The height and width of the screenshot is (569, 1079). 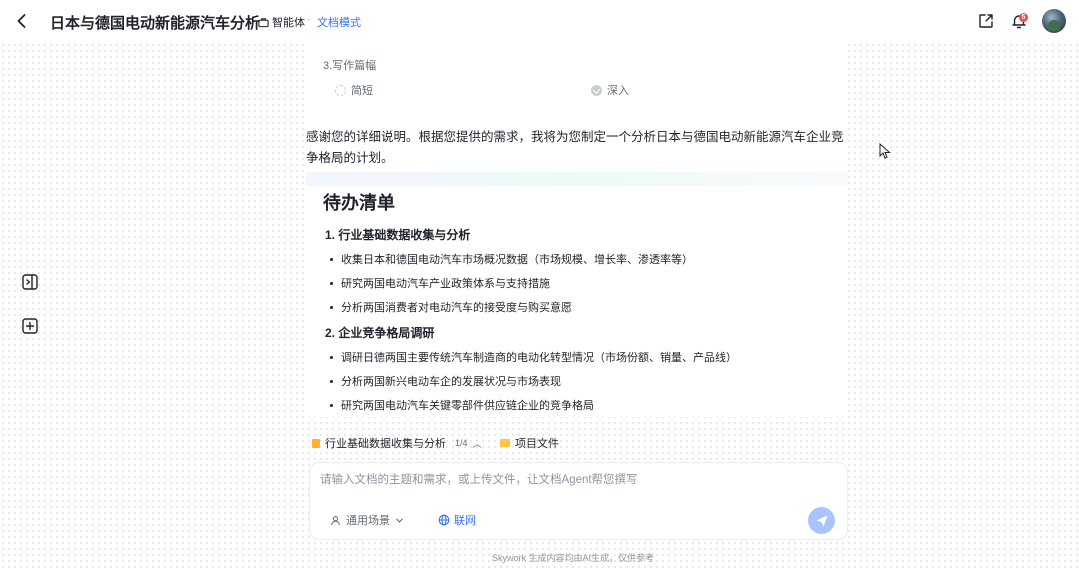 I want to click on task-progress-count: 1/4, so click(x=461, y=443).